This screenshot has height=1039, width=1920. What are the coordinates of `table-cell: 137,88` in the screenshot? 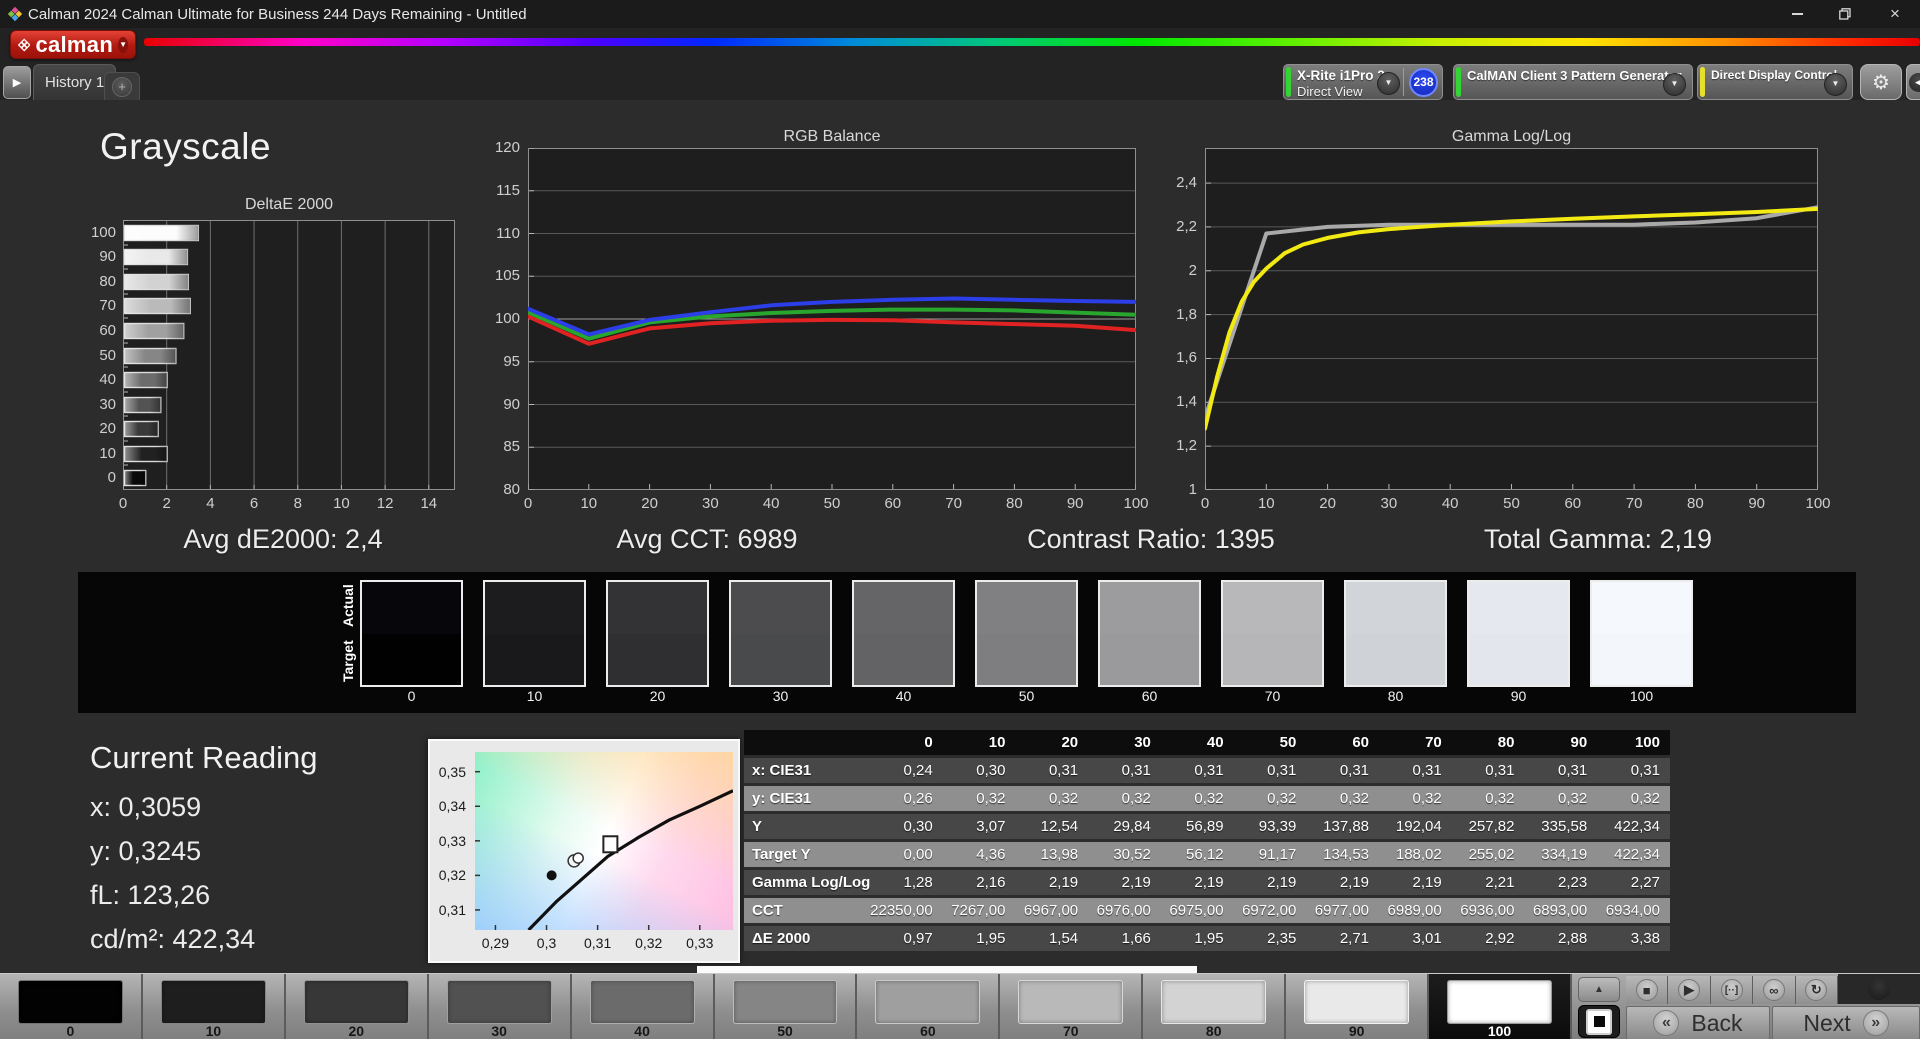 It's located at (1343, 826).